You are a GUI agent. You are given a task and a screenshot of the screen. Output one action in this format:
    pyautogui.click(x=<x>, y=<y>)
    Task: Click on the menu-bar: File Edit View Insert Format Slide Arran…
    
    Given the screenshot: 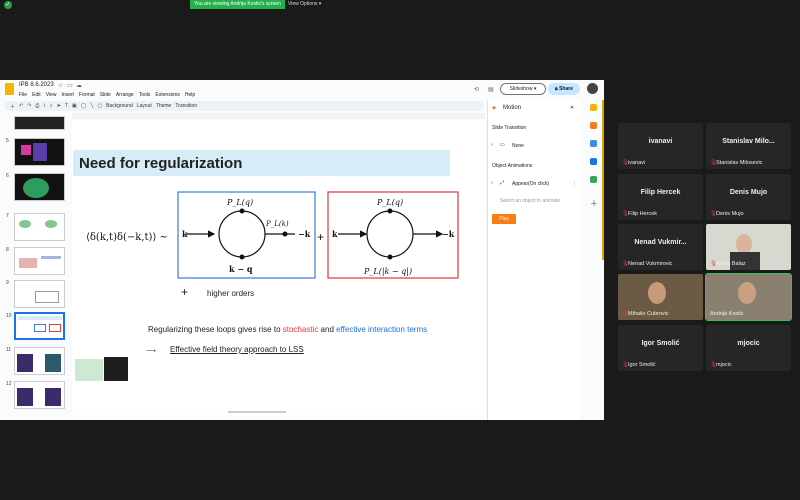 What is the action you would take?
    pyautogui.click(x=107, y=95)
    